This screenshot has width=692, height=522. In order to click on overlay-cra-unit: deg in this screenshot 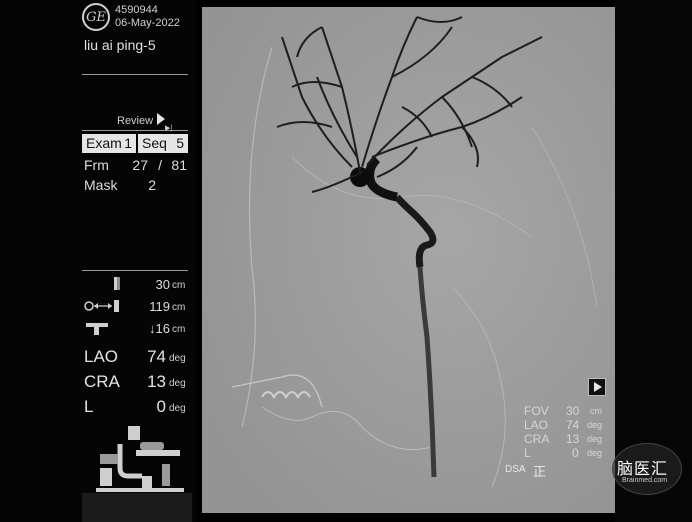, I will do `click(595, 439)`.